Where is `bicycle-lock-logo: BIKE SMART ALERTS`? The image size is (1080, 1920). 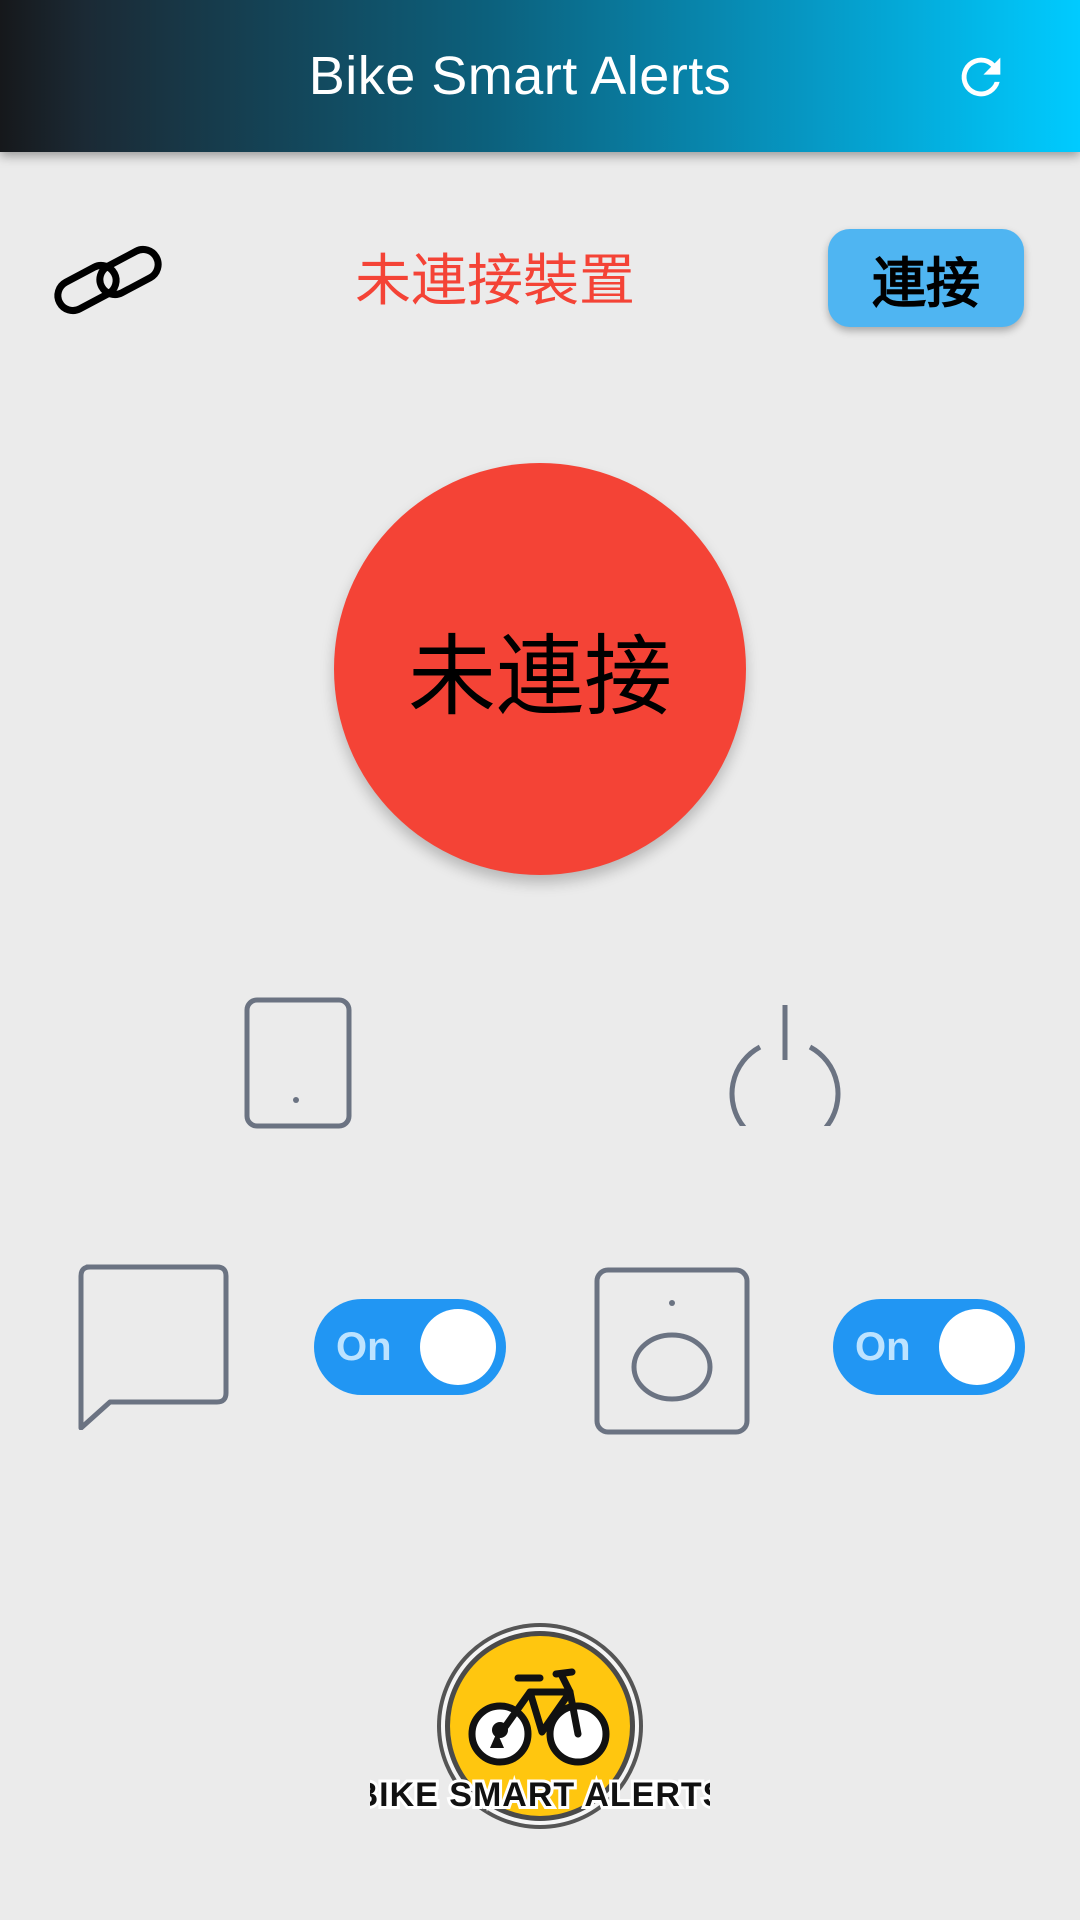
bicycle-lock-logo: BIKE SMART ALERTS is located at coordinates (540, 1726).